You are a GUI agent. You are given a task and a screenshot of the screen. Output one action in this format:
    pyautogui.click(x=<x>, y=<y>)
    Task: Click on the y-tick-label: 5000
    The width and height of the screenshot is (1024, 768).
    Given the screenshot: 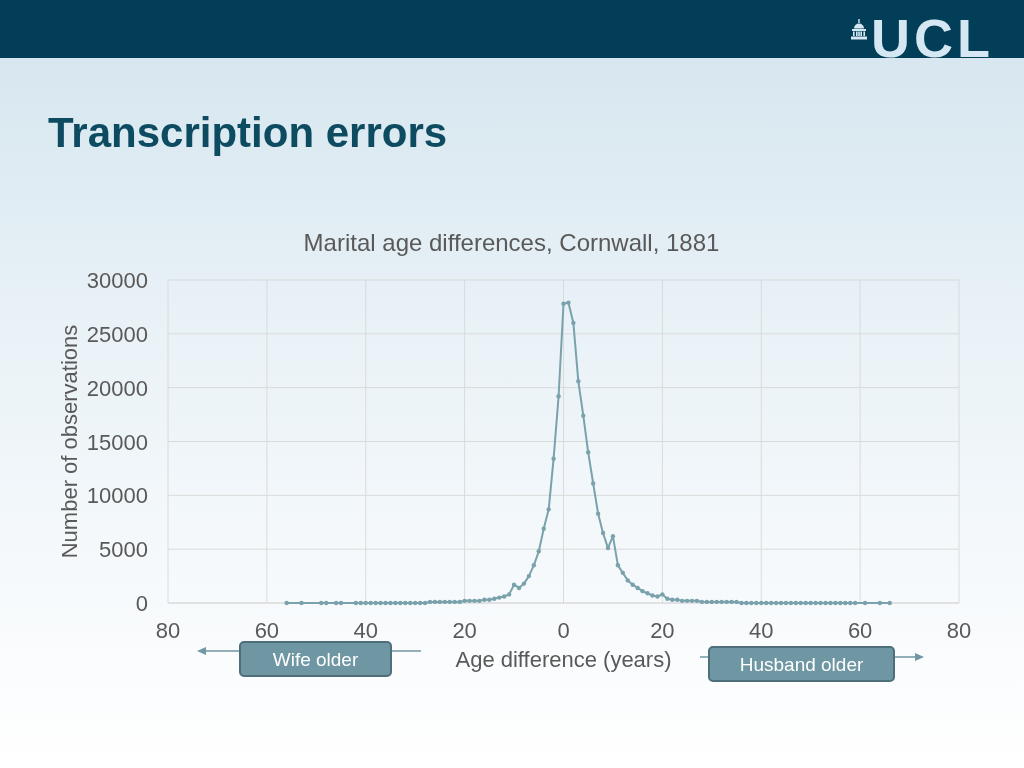 What is the action you would take?
    pyautogui.click(x=123, y=550)
    